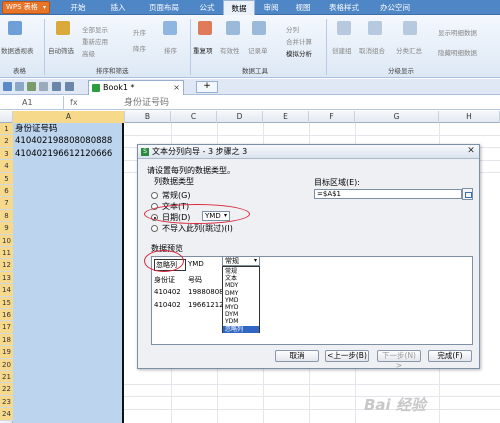 This screenshot has height=423, width=500. What do you see at coordinates (6, 389) in the screenshot?
I see `row-header: 22` at bounding box center [6, 389].